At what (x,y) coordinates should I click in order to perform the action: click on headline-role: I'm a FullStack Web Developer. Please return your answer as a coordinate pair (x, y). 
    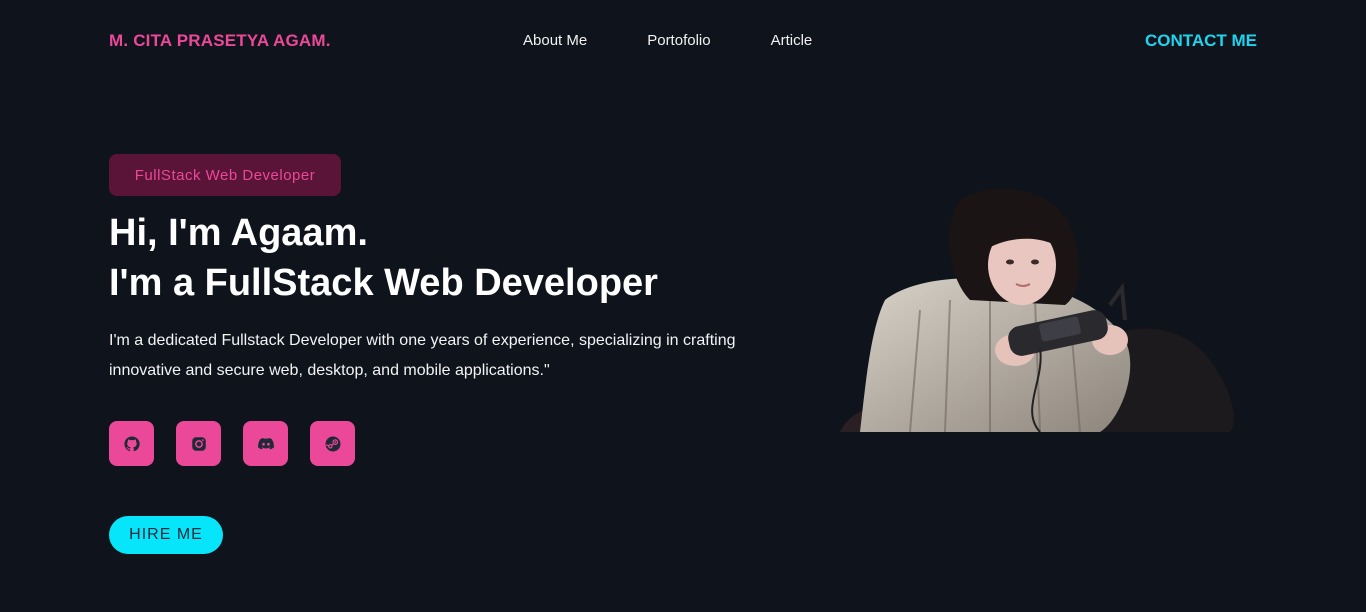
    Looking at the image, I should click on (383, 283).